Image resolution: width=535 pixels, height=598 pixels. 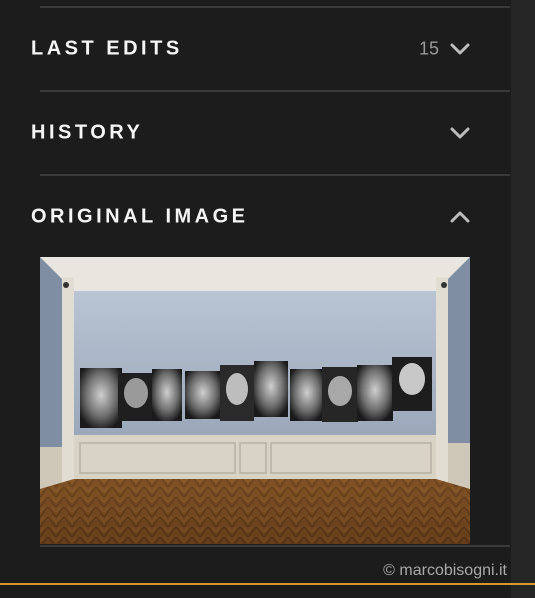 What do you see at coordinates (107, 48) in the screenshot?
I see `section-title-last-edits: LAST EDITS` at bounding box center [107, 48].